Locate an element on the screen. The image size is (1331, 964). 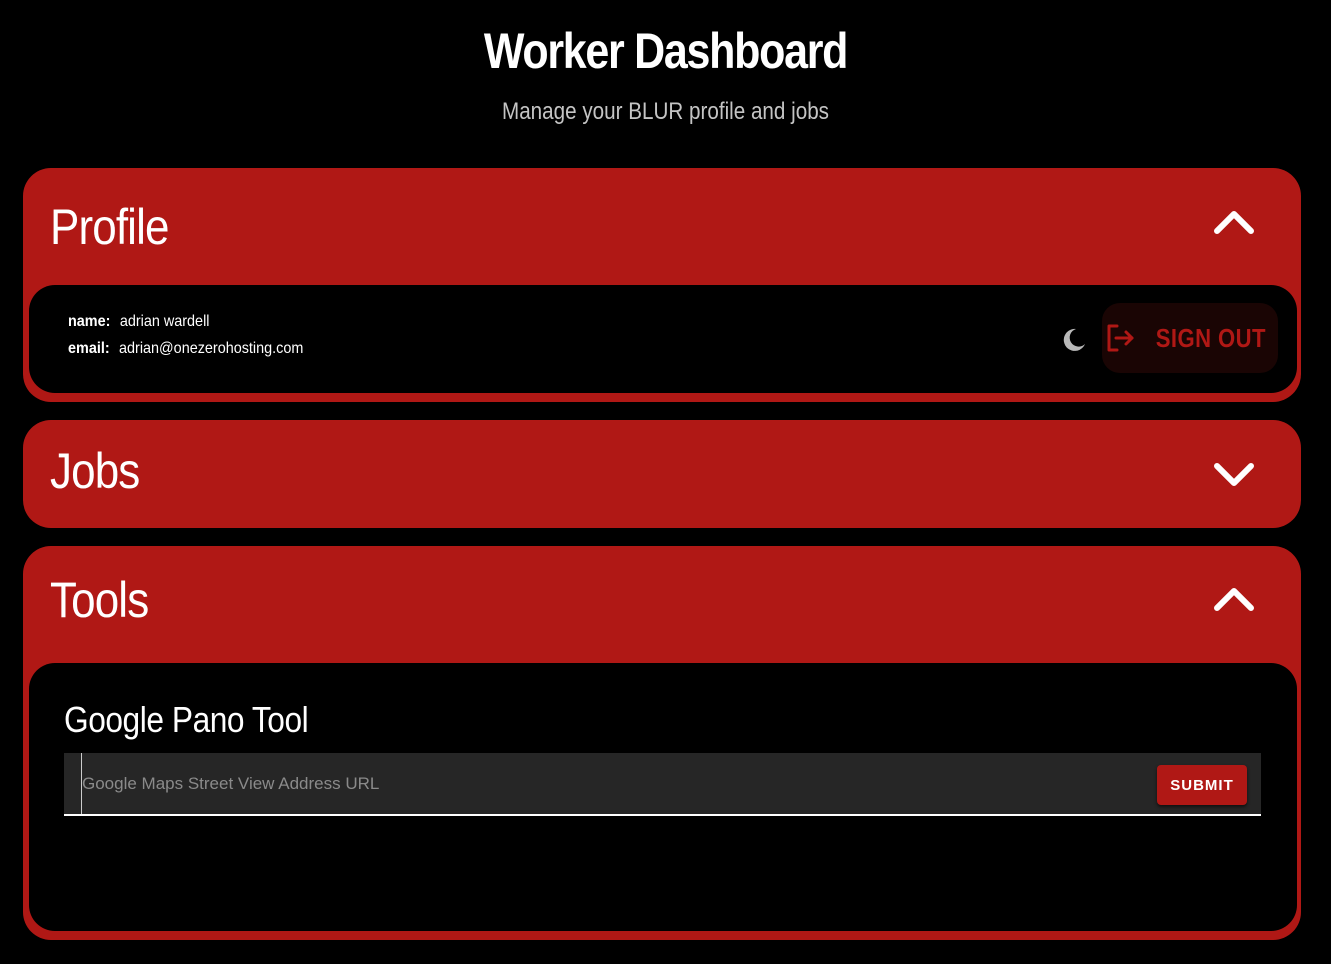
street-view-url-field: SUBMIT is located at coordinates (662, 784).